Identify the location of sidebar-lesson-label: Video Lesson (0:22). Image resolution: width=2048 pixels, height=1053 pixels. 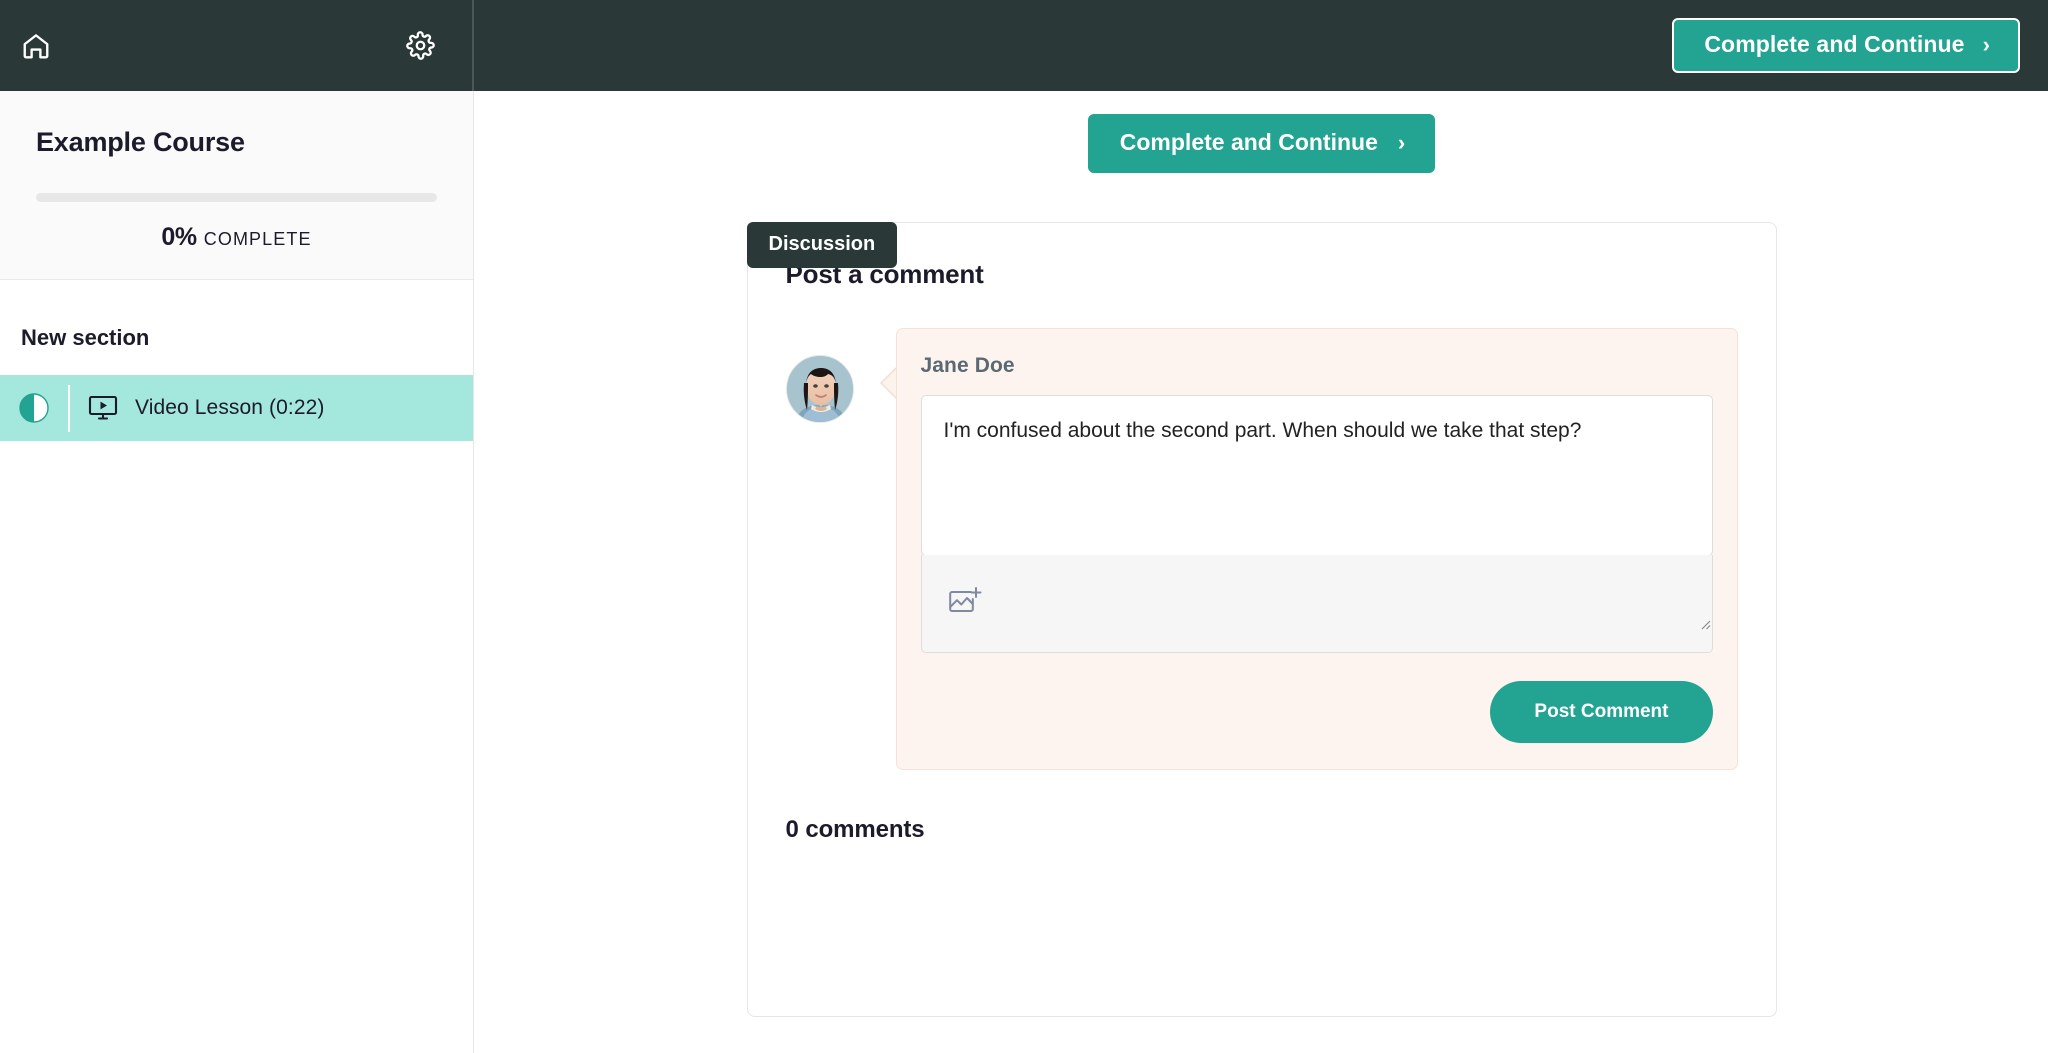
(230, 407).